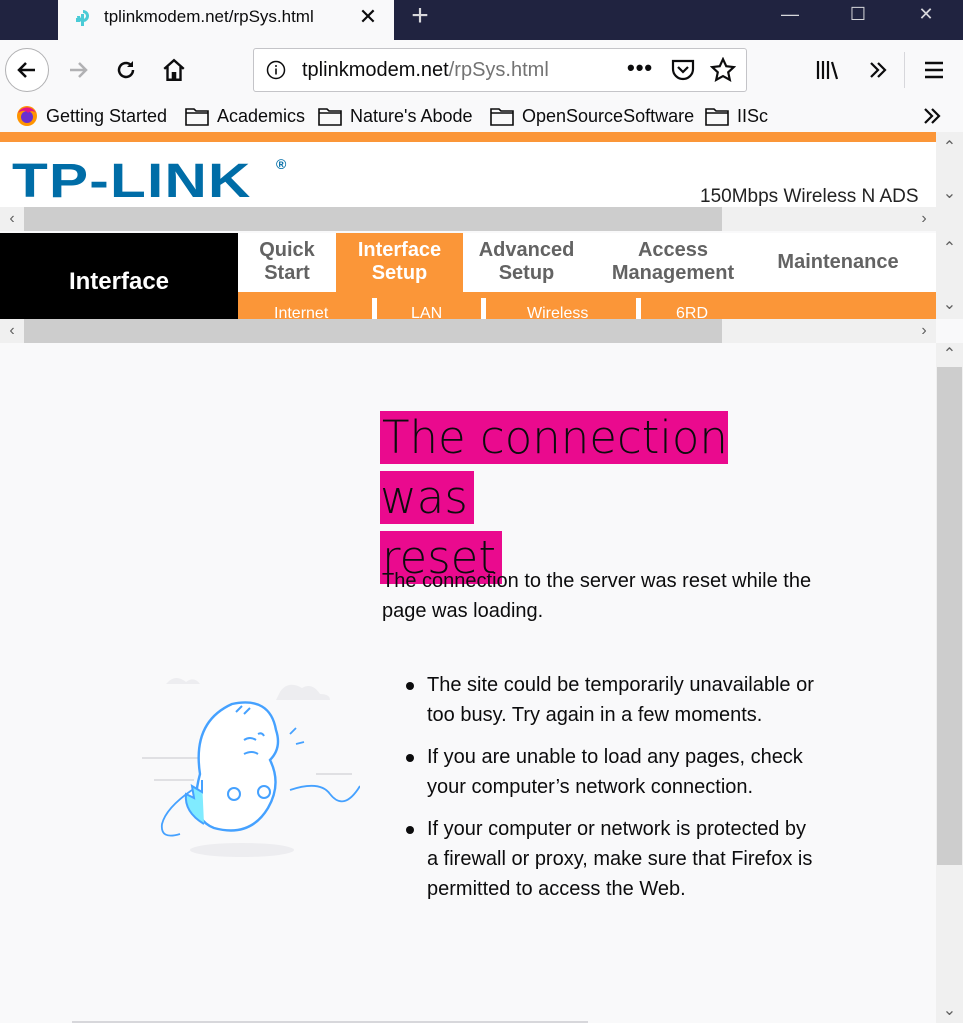 This screenshot has height=1023, width=963. What do you see at coordinates (251, 767) in the screenshot?
I see `unplugged-dinosaur-illustration` at bounding box center [251, 767].